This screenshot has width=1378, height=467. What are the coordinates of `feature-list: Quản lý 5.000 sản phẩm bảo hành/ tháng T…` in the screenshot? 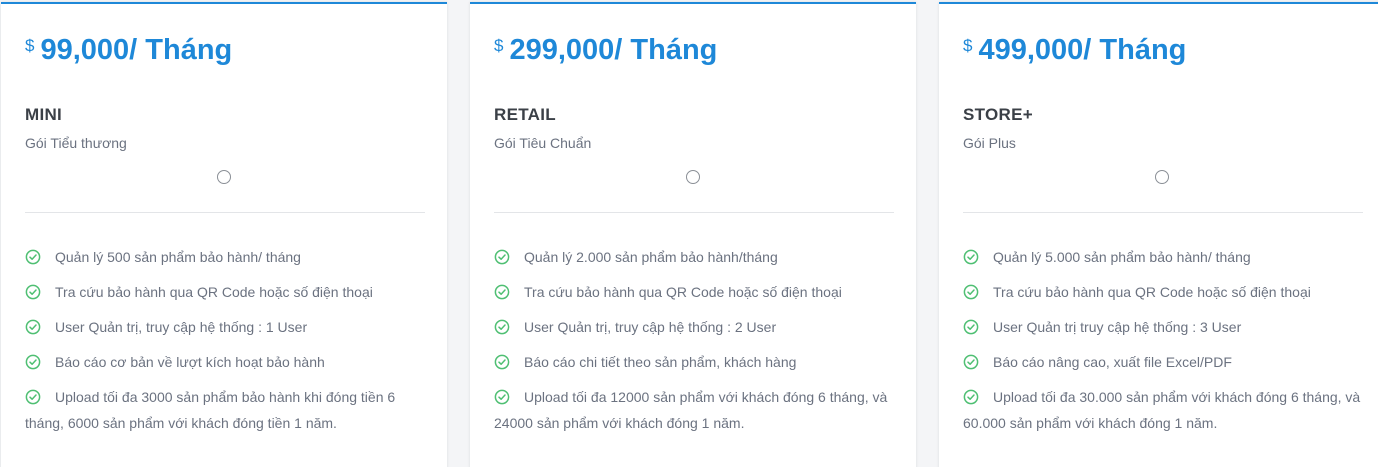 It's located at (1165, 344).